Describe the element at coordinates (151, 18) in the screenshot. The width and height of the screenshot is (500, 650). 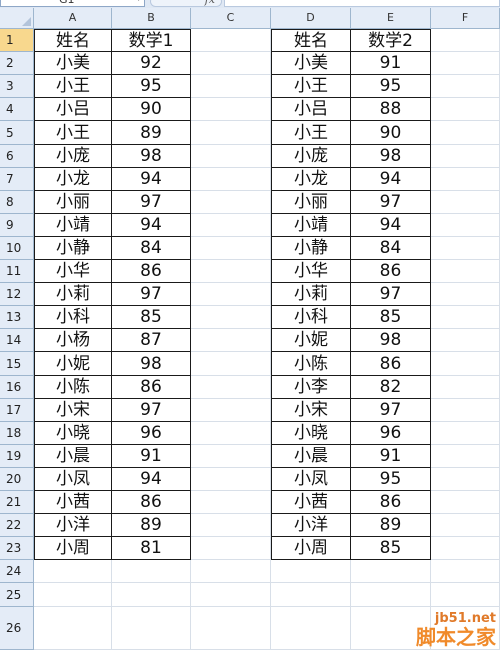
I see `column-header-b: B` at that location.